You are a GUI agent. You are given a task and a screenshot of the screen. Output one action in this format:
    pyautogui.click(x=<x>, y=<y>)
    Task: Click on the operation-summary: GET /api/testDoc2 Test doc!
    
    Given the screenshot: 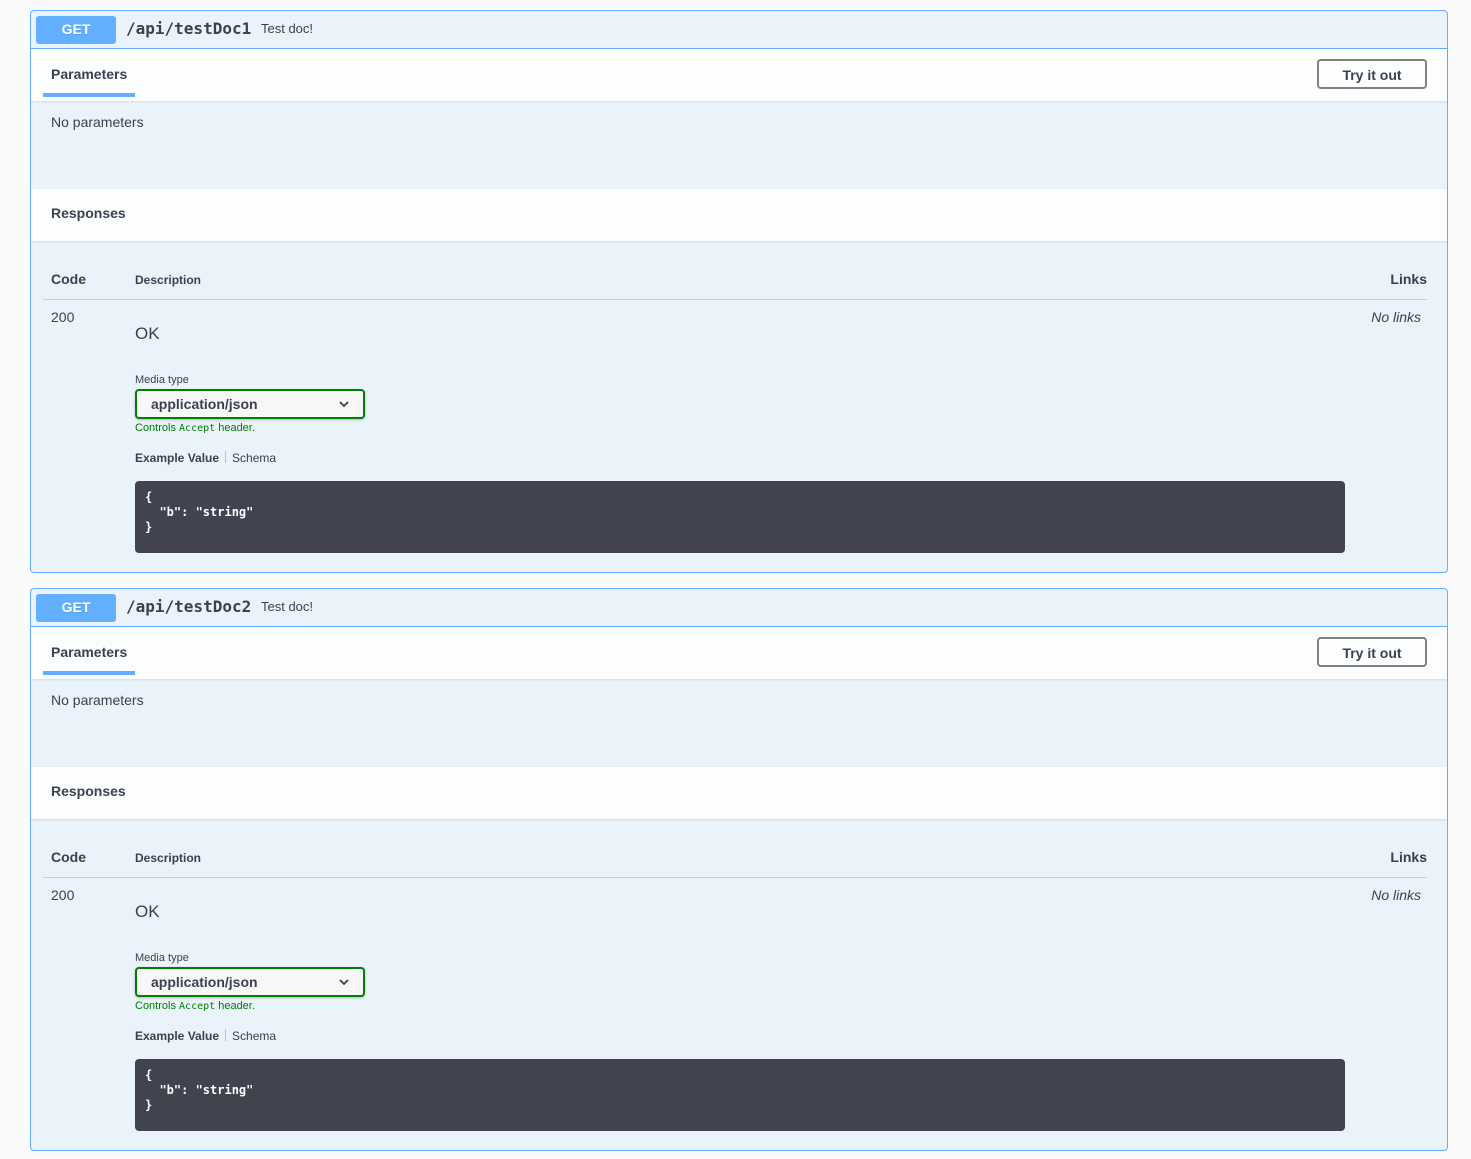 What is the action you would take?
    pyautogui.click(x=739, y=608)
    